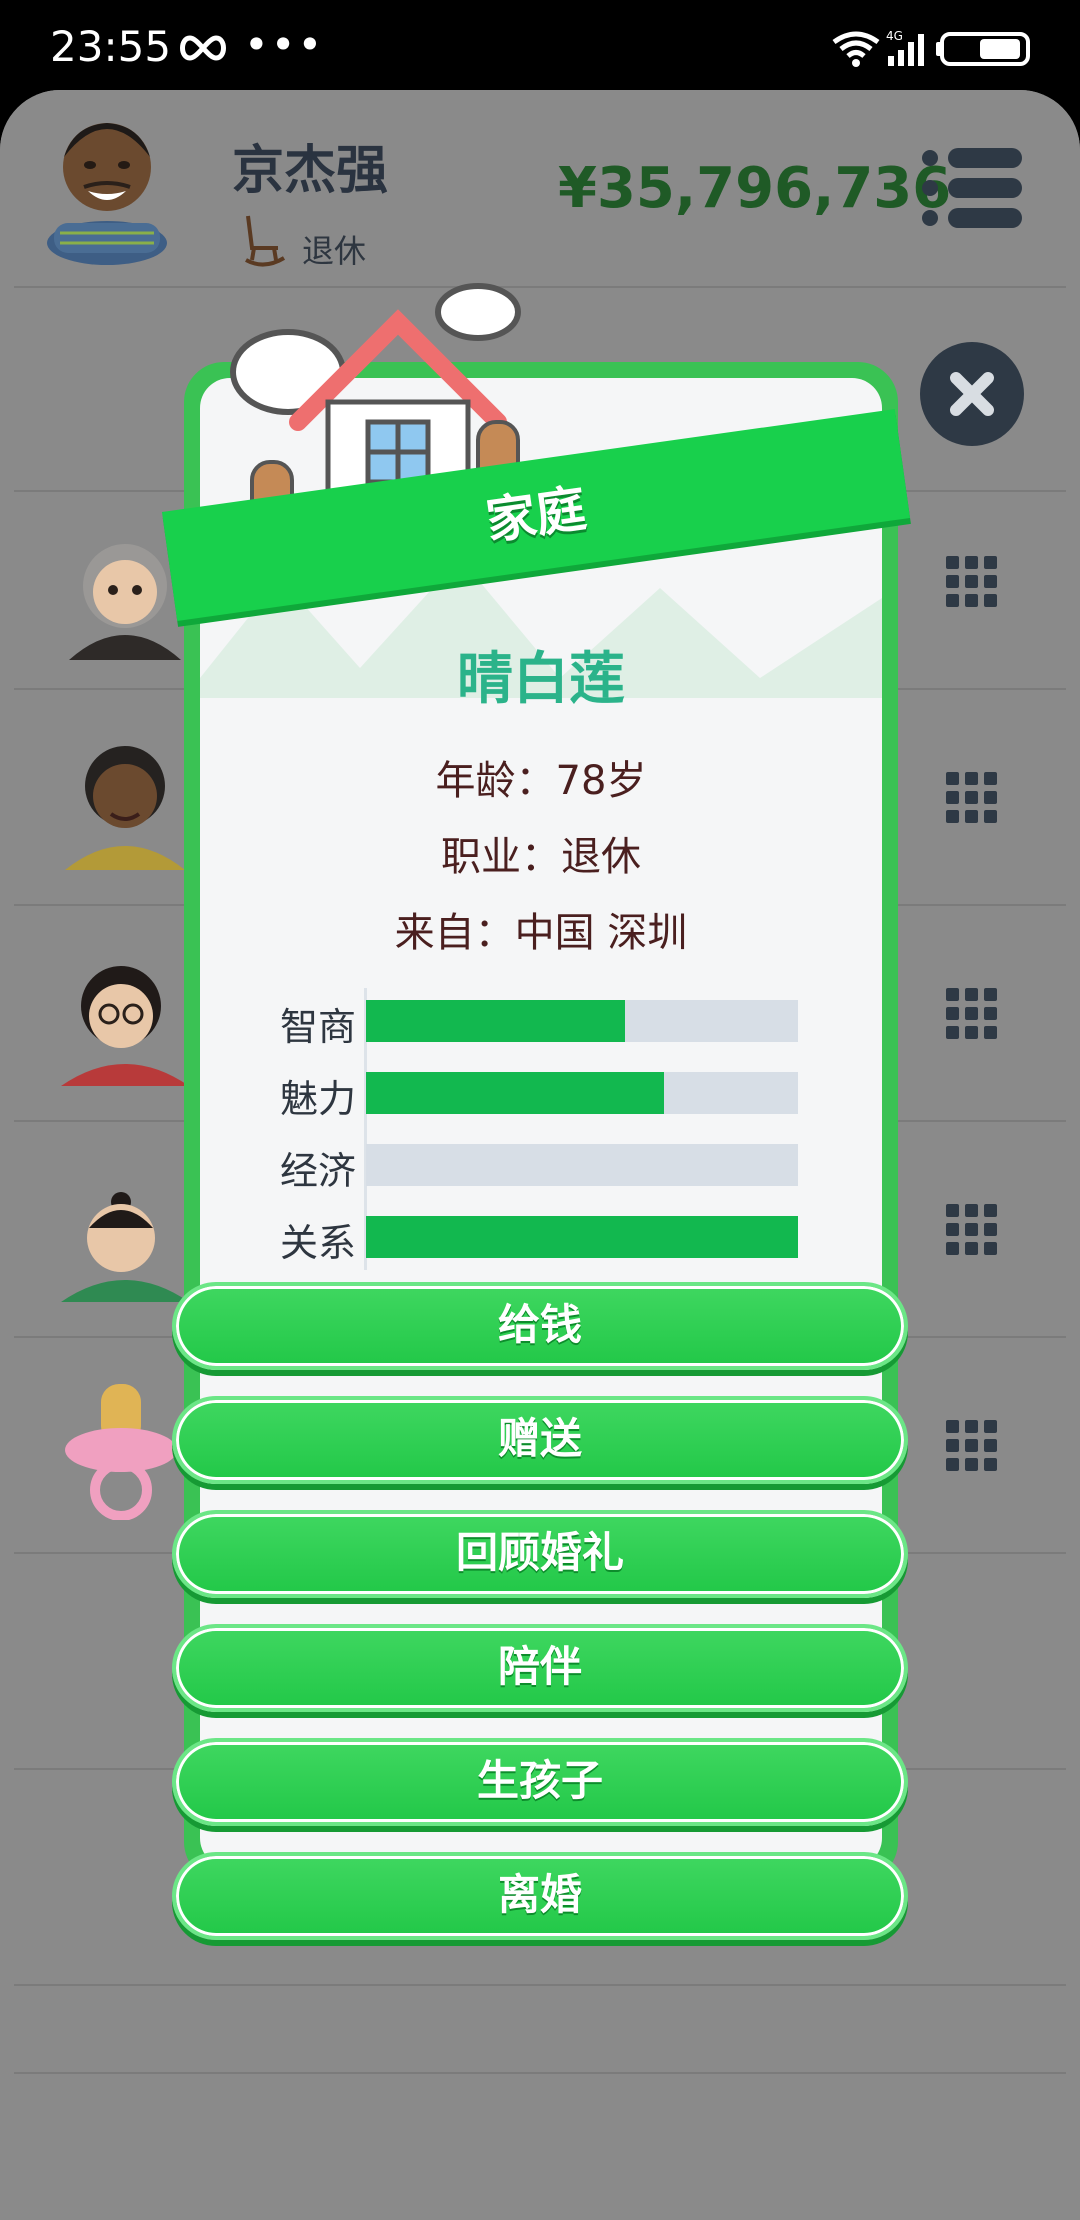 The width and height of the screenshot is (1080, 2220). Describe the element at coordinates (540, 1440) in the screenshot. I see `gift-button: 赠送` at that location.